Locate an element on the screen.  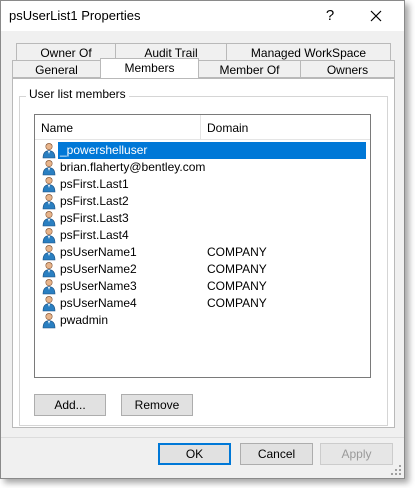
tab-owners: Owners is located at coordinates (347, 69).